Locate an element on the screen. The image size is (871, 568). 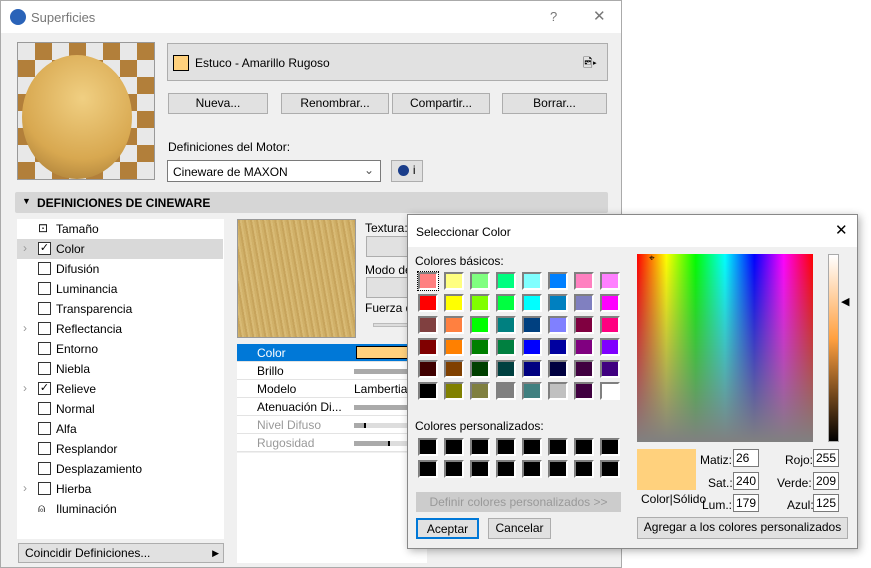
channel-item: Luminancia is located at coordinates (120, 289).